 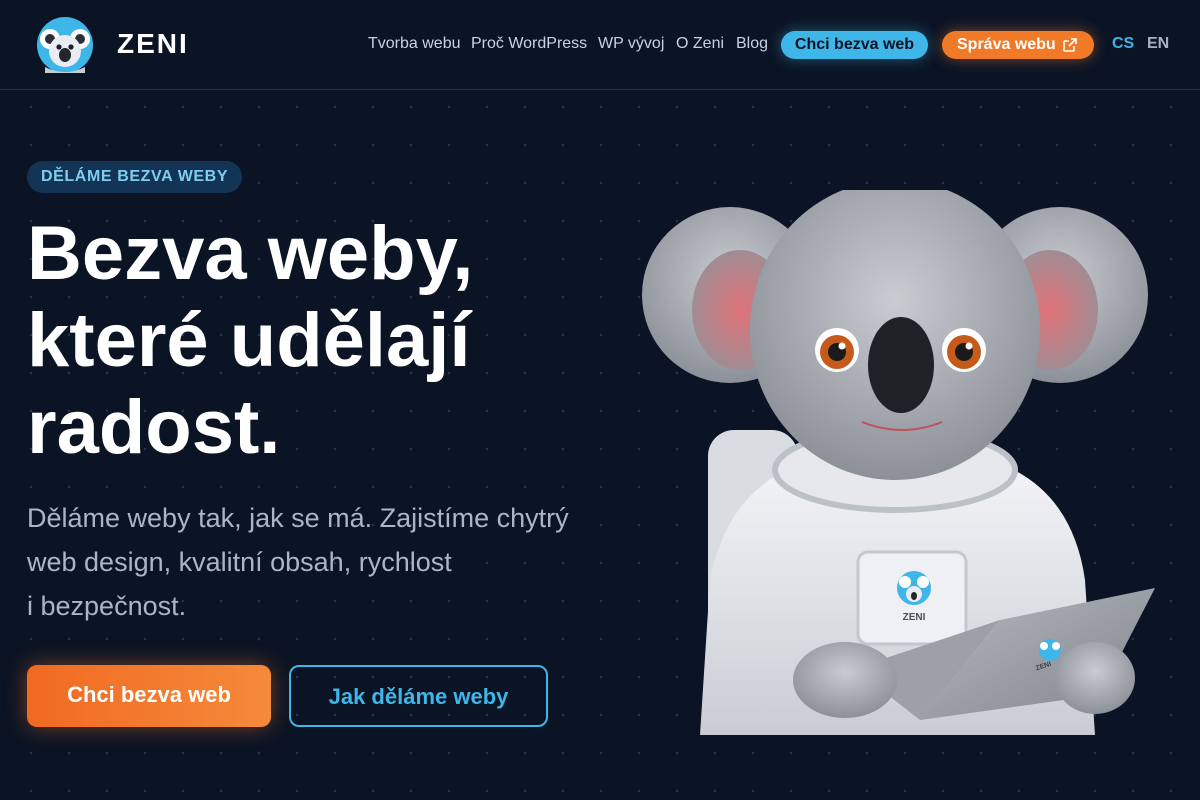 I want to click on koala-nose, so click(x=901, y=365).